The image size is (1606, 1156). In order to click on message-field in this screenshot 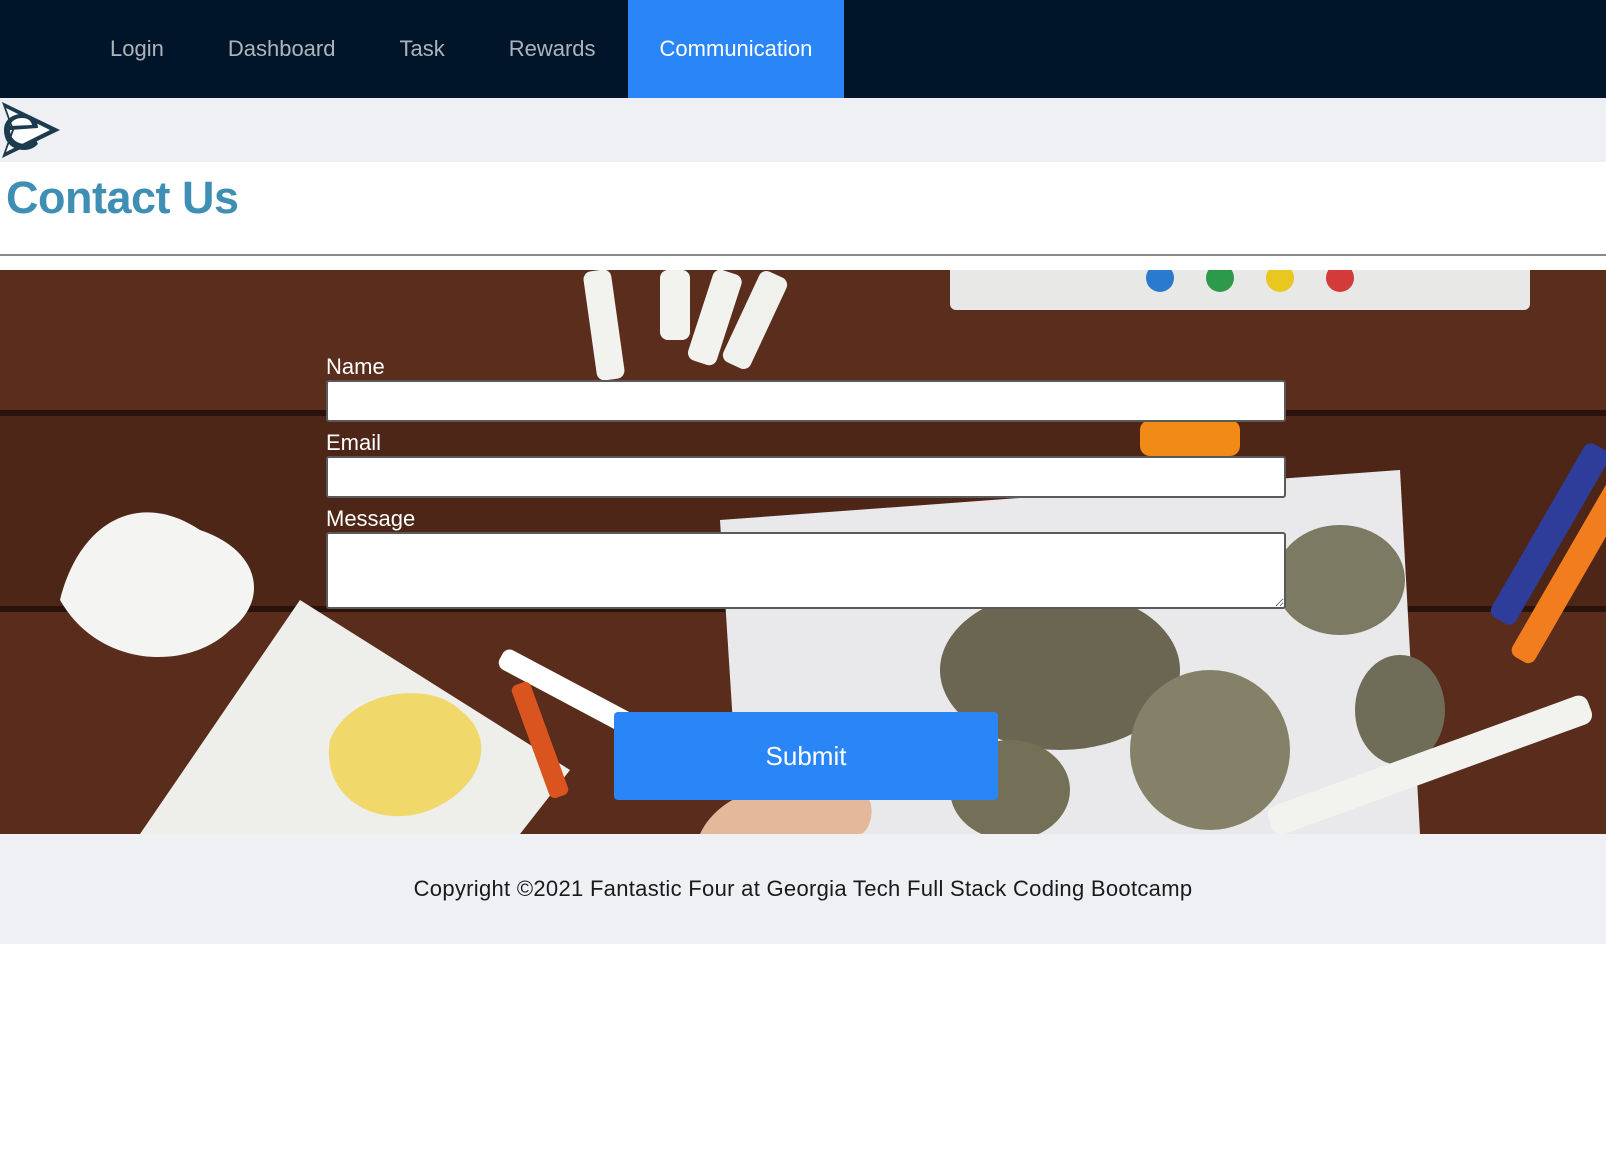, I will do `click(806, 570)`.